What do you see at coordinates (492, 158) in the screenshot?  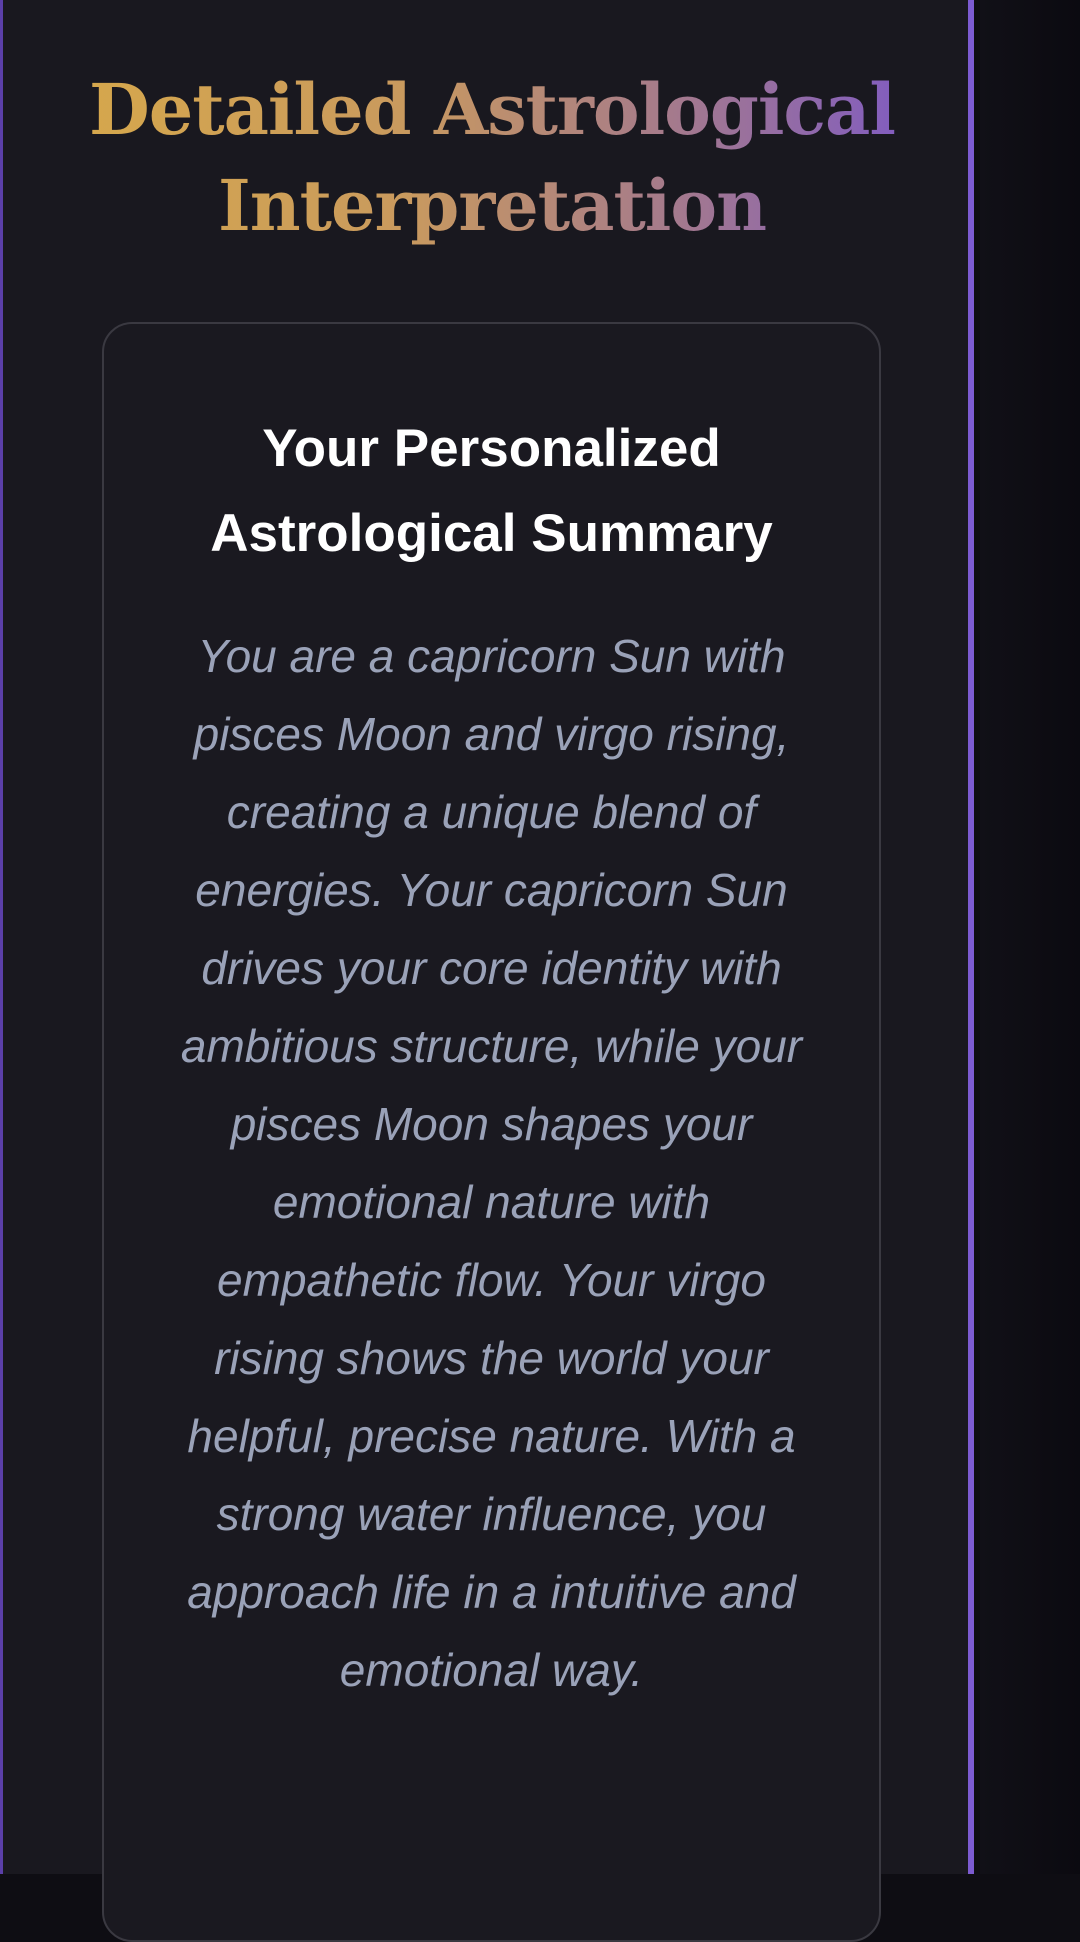 I see `page-title: Detailed Astrological Interpretation` at bounding box center [492, 158].